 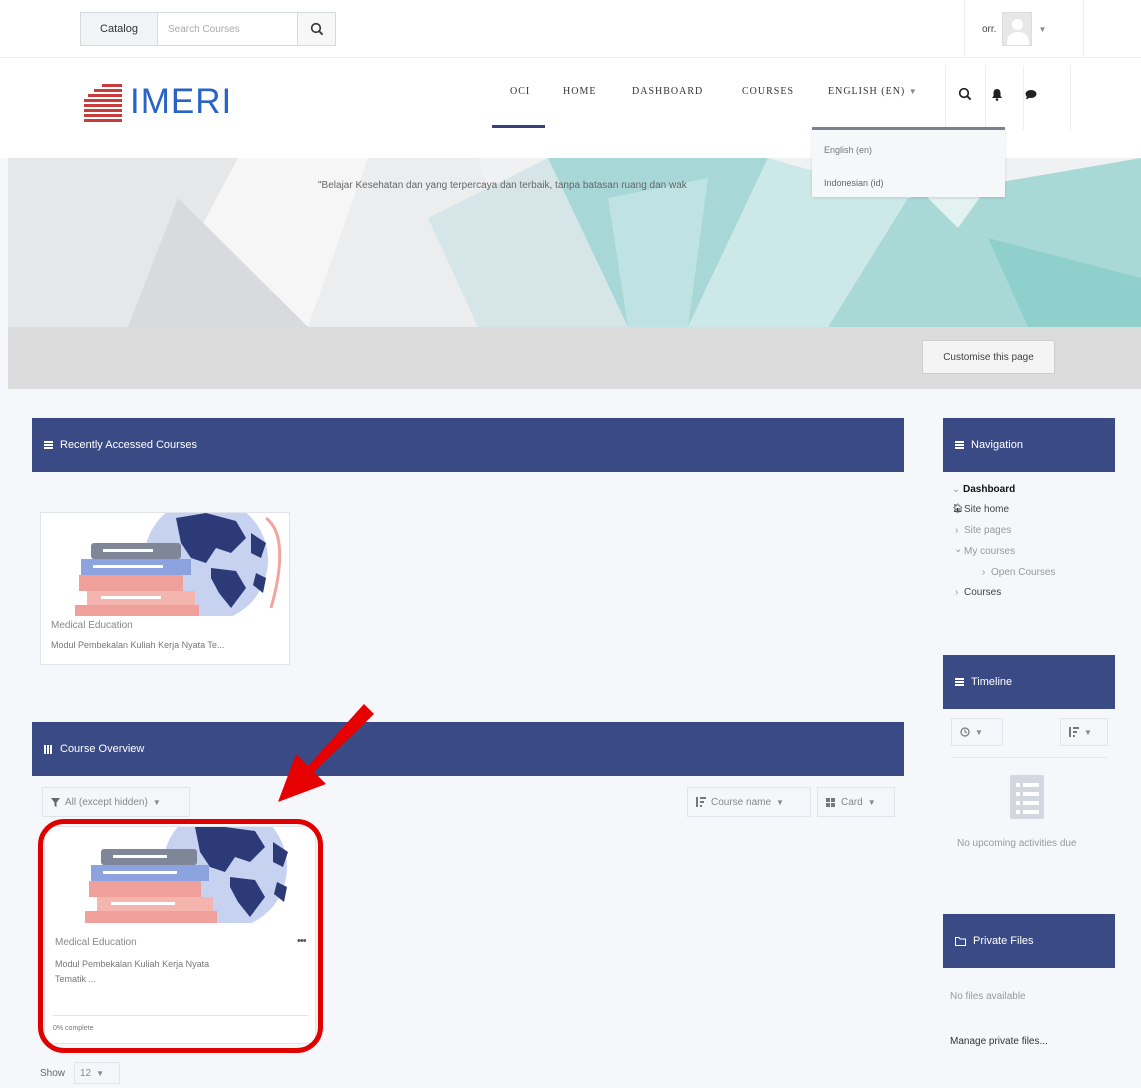 What do you see at coordinates (48, 749) in the screenshot?
I see `grid-icon` at bounding box center [48, 749].